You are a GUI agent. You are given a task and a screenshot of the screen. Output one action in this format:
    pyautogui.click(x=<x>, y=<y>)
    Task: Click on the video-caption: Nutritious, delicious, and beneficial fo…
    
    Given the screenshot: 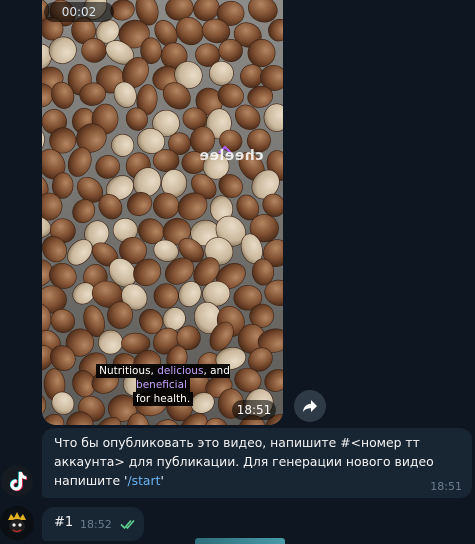 What is the action you would take?
    pyautogui.click(x=163, y=385)
    